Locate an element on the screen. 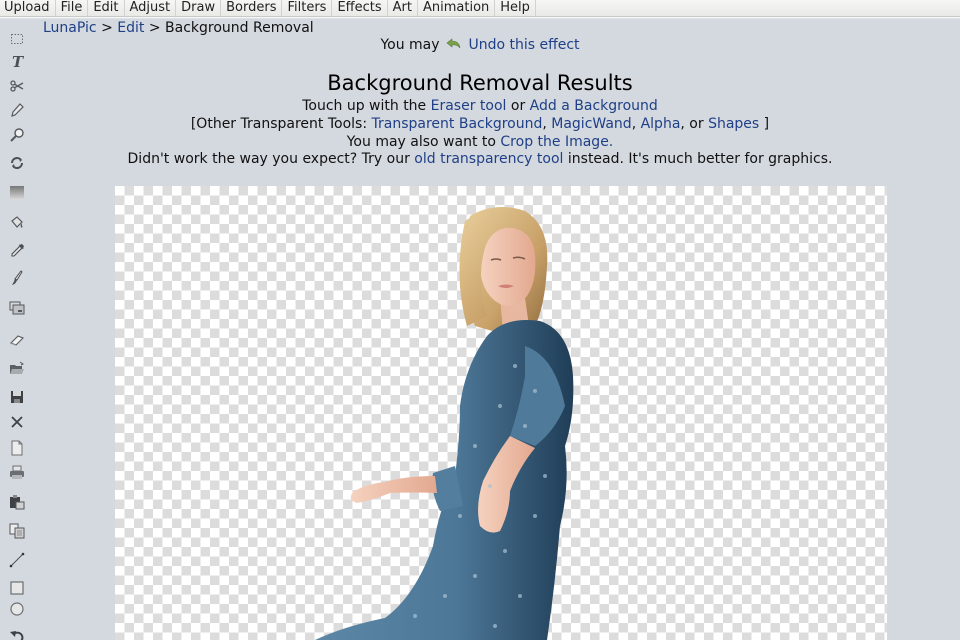 This screenshot has height=640, width=960. gradient-icon is located at coordinates (17, 193).